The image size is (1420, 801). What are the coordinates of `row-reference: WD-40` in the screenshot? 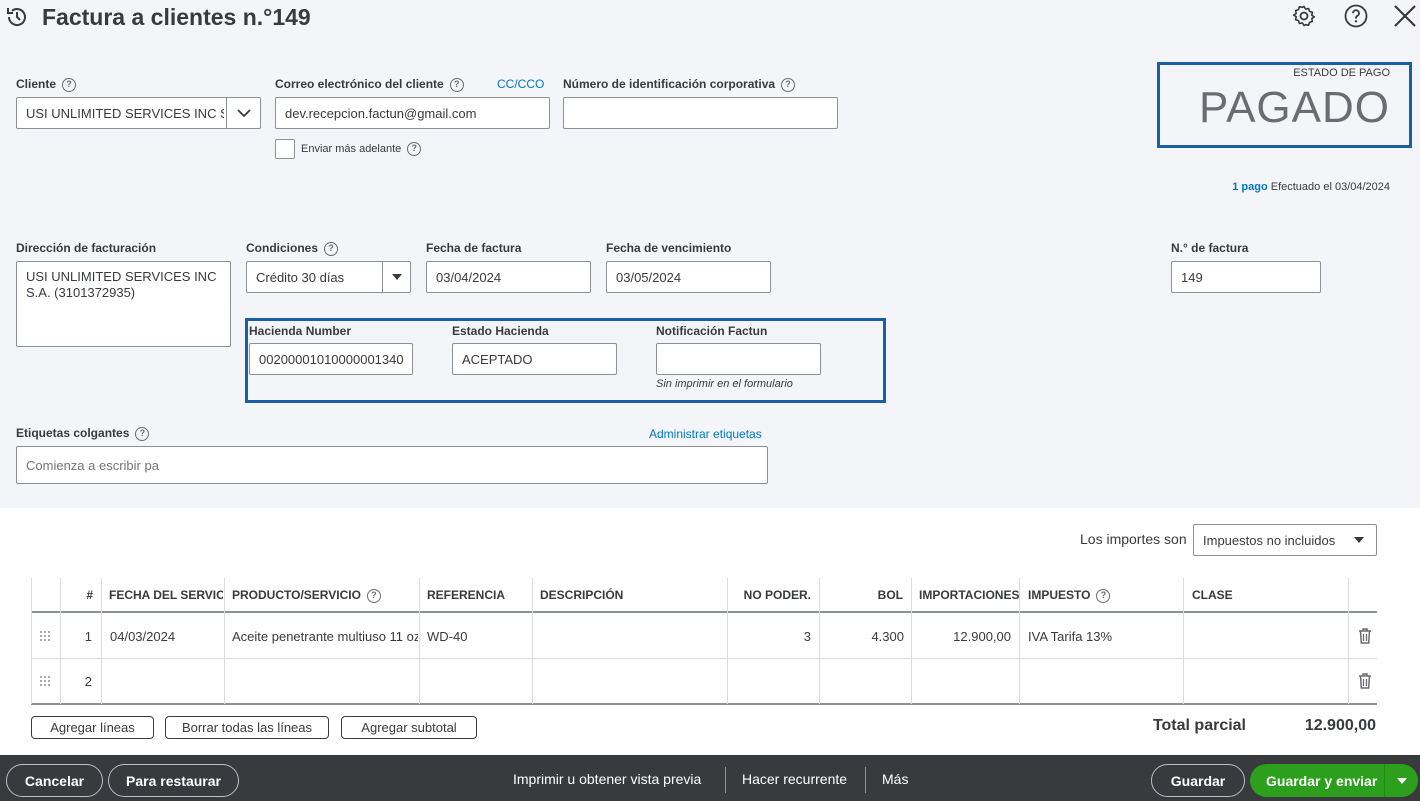 It's located at (479, 636).